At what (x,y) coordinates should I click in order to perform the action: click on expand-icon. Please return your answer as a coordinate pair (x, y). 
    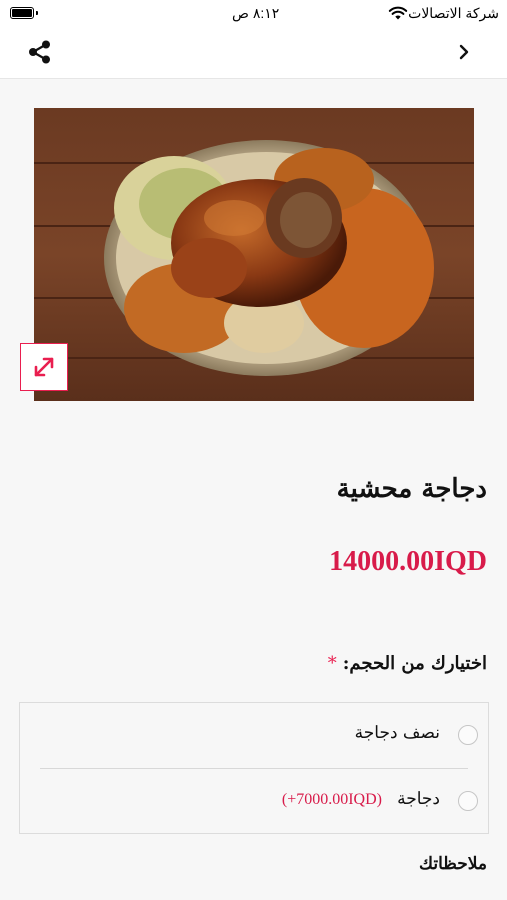
    Looking at the image, I should click on (44, 367).